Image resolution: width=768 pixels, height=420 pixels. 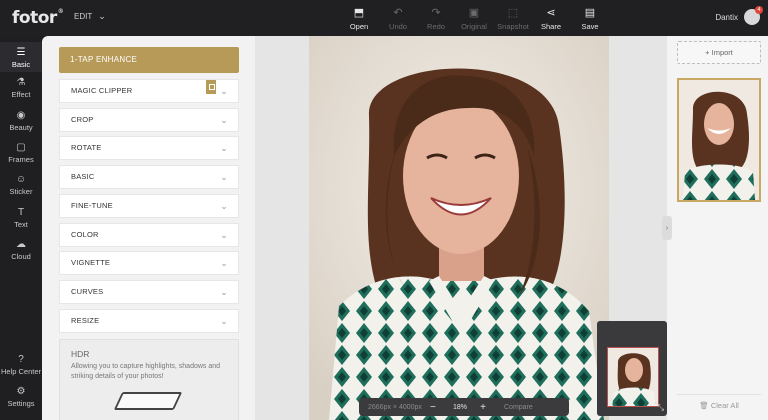 I want to click on resize-icon: ⤡, so click(x=661, y=408).